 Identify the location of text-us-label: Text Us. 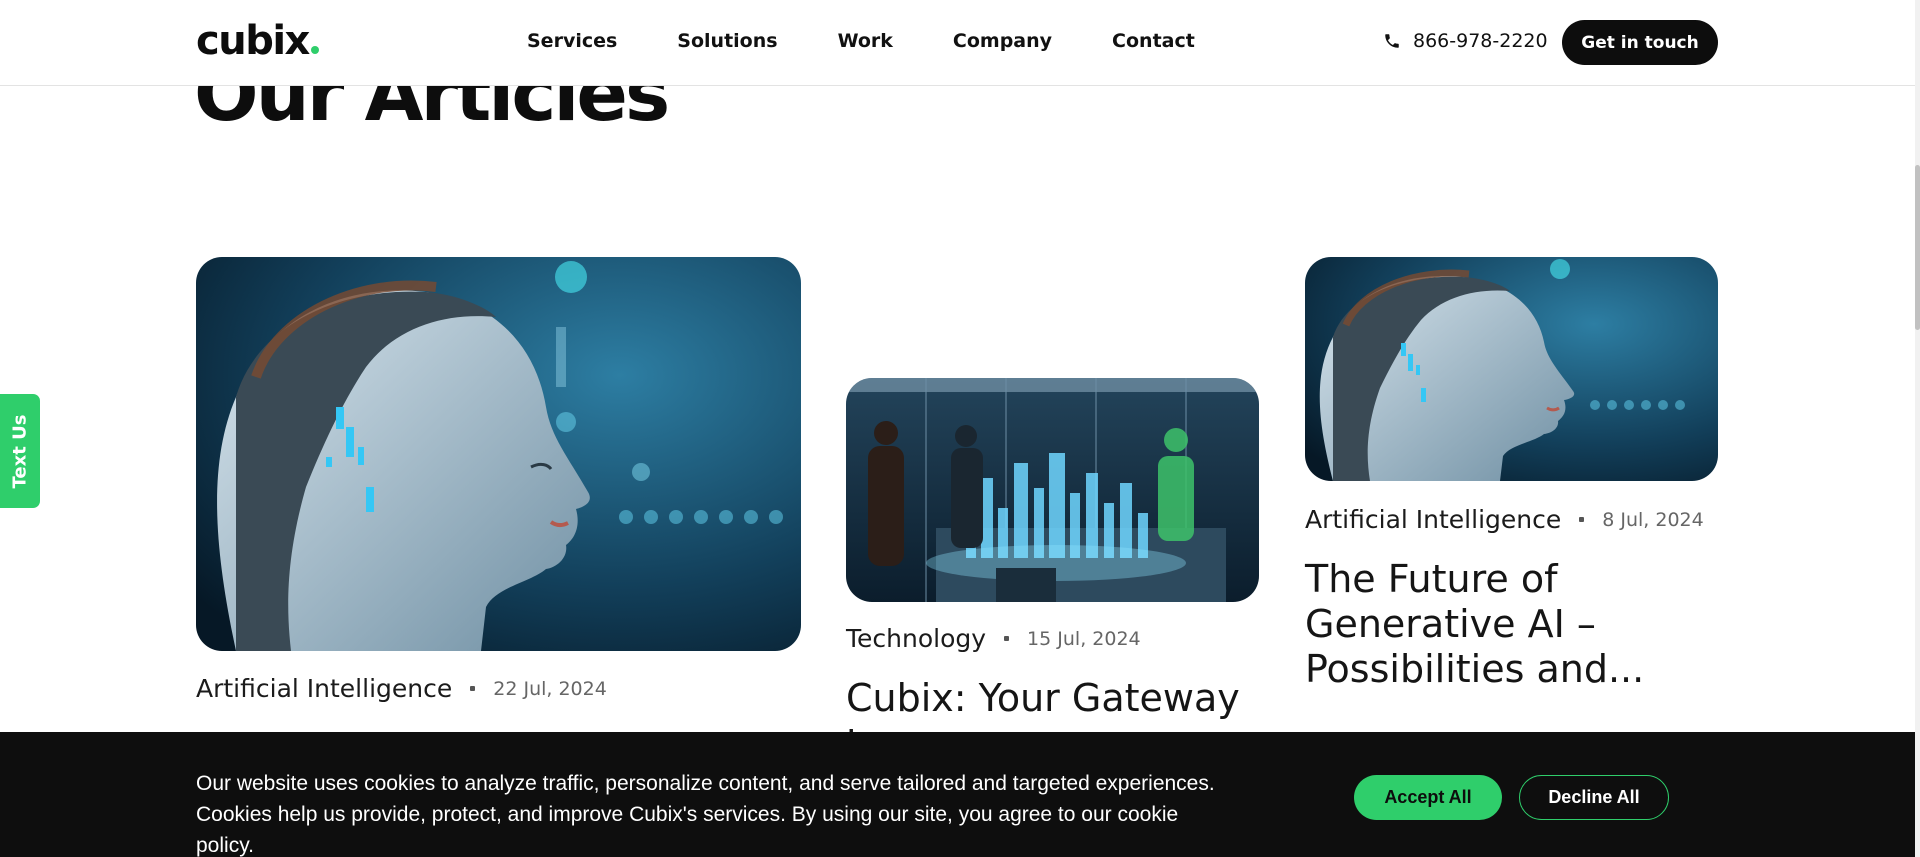
(20, 451).